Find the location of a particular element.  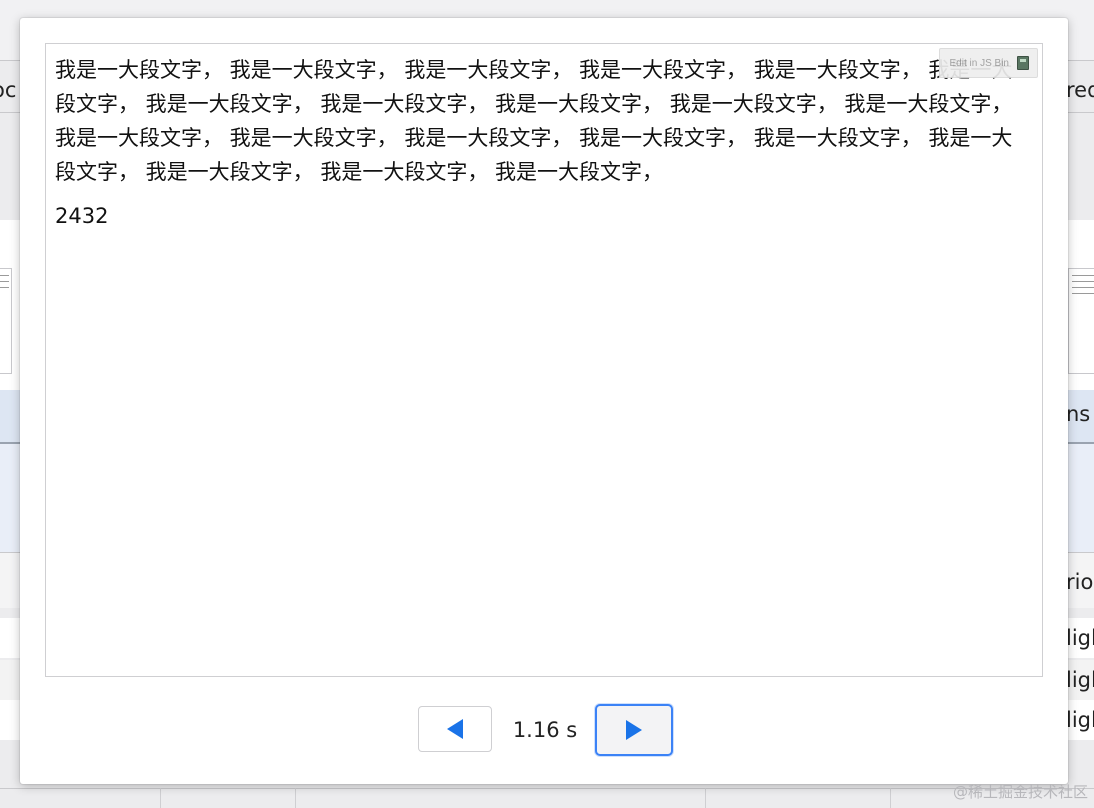

background-edge-text: oc is located at coordinates (8, 90).